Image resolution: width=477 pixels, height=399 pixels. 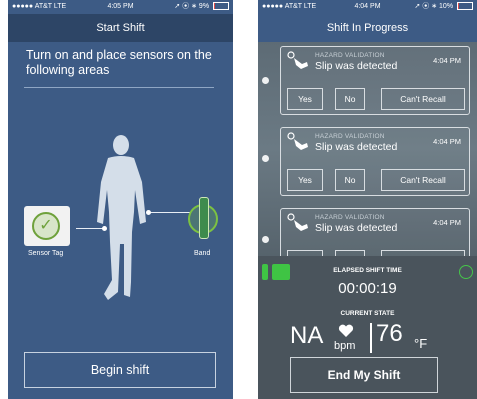 What do you see at coordinates (148, 212) in the screenshot?
I see `band-dot` at bounding box center [148, 212].